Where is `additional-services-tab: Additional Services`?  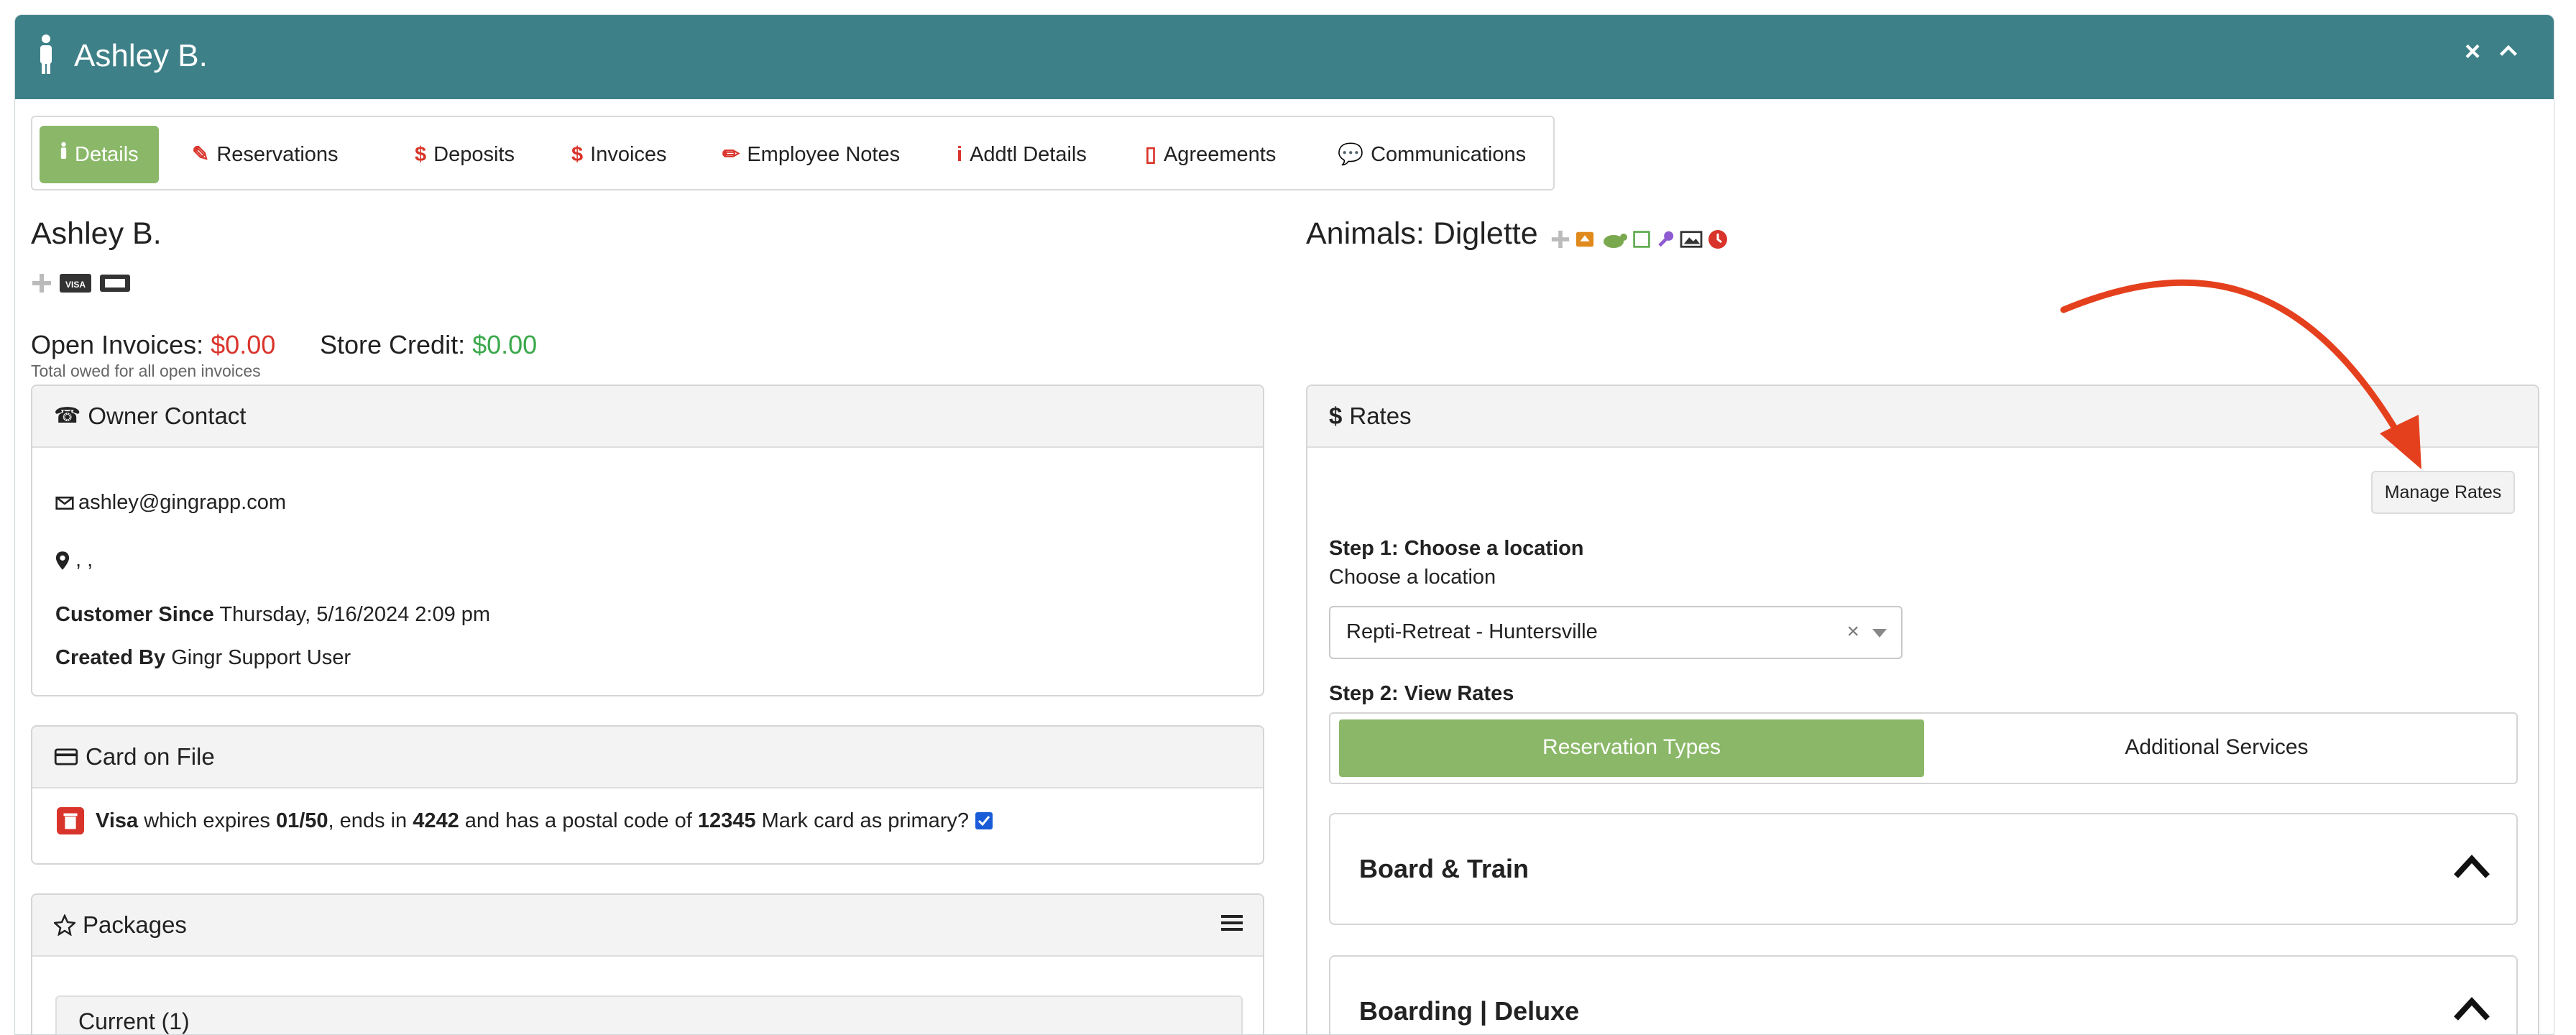 additional-services-tab: Additional Services is located at coordinates (2216, 748).